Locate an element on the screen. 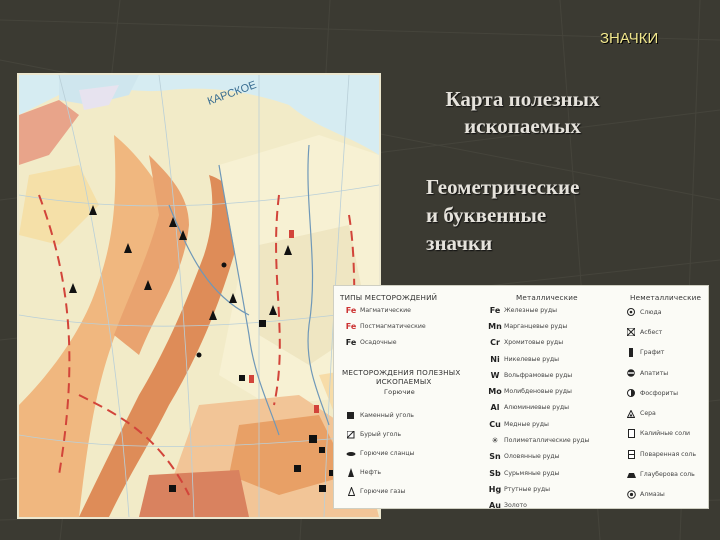 The image size is (720, 540). legend-metal-symbol: Cr is located at coordinates (495, 343).